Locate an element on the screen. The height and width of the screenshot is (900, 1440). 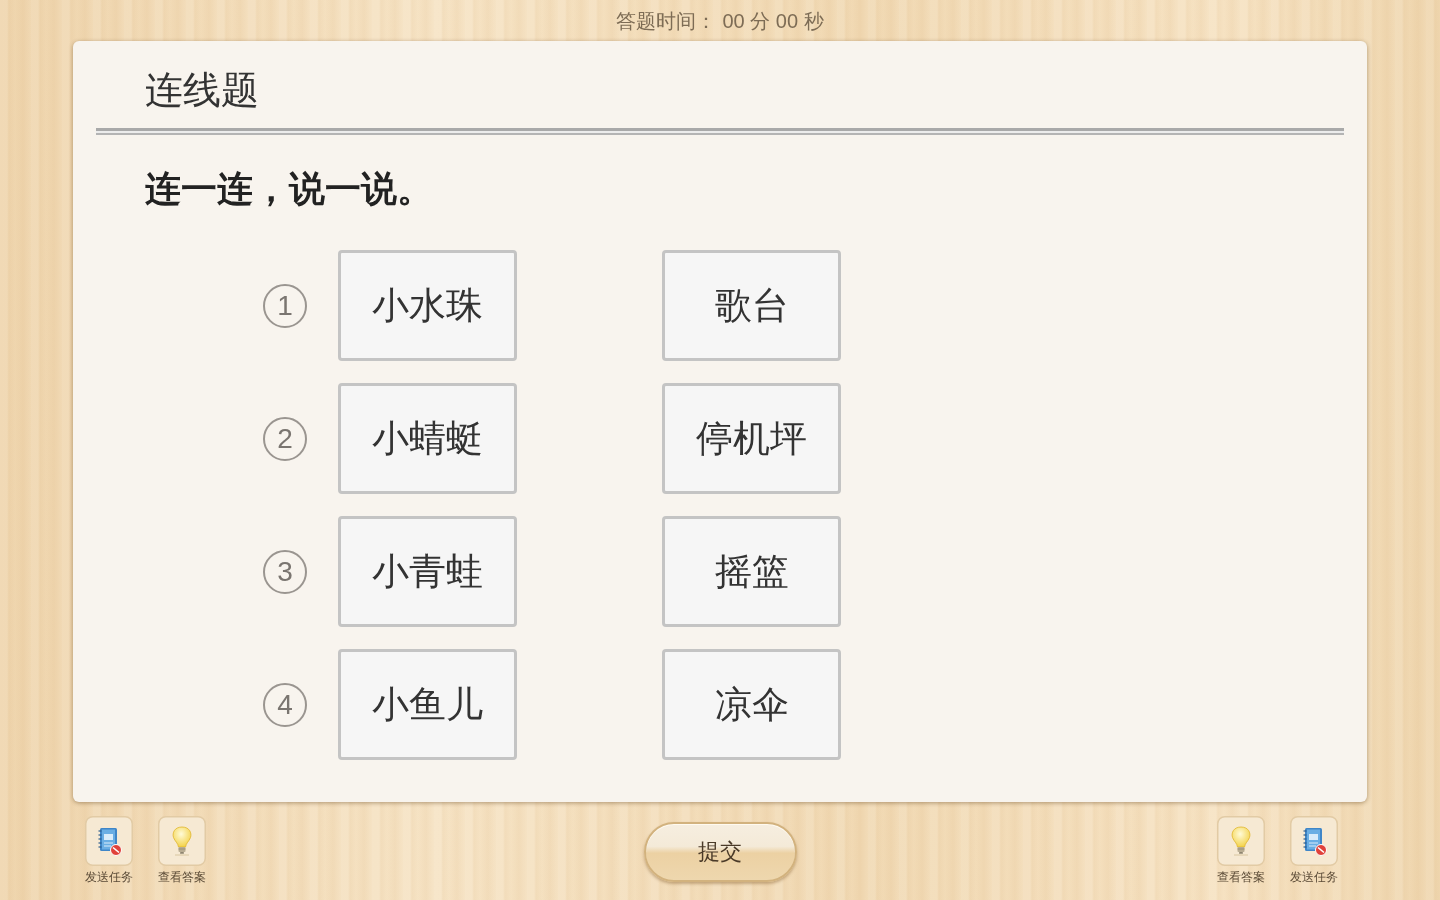
submit-button: 提交 is located at coordinates (720, 852).